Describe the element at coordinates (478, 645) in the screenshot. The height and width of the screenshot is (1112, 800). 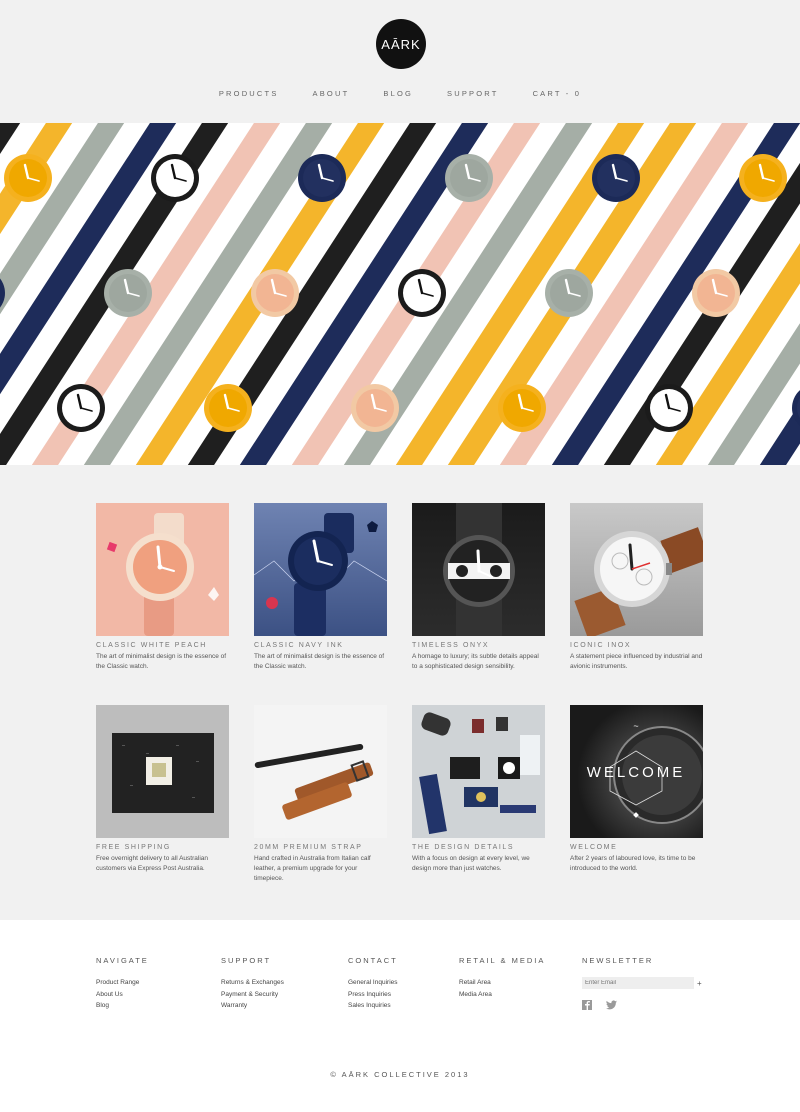
I see `product-title: TIMELESS ONYX` at that location.